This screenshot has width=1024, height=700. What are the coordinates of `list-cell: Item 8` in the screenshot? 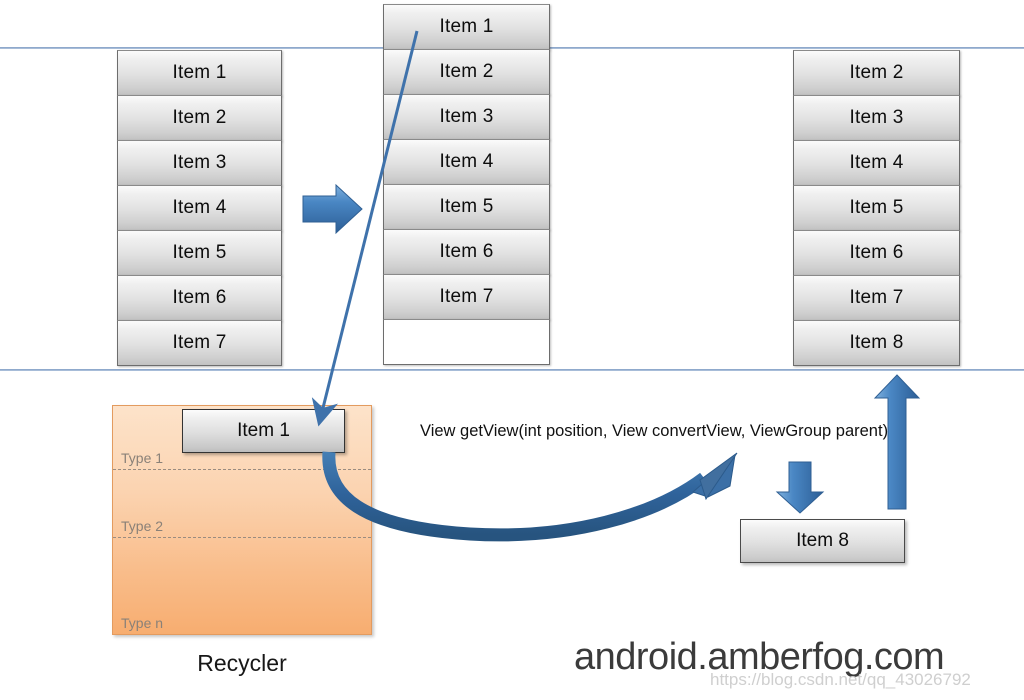 It's located at (876, 343).